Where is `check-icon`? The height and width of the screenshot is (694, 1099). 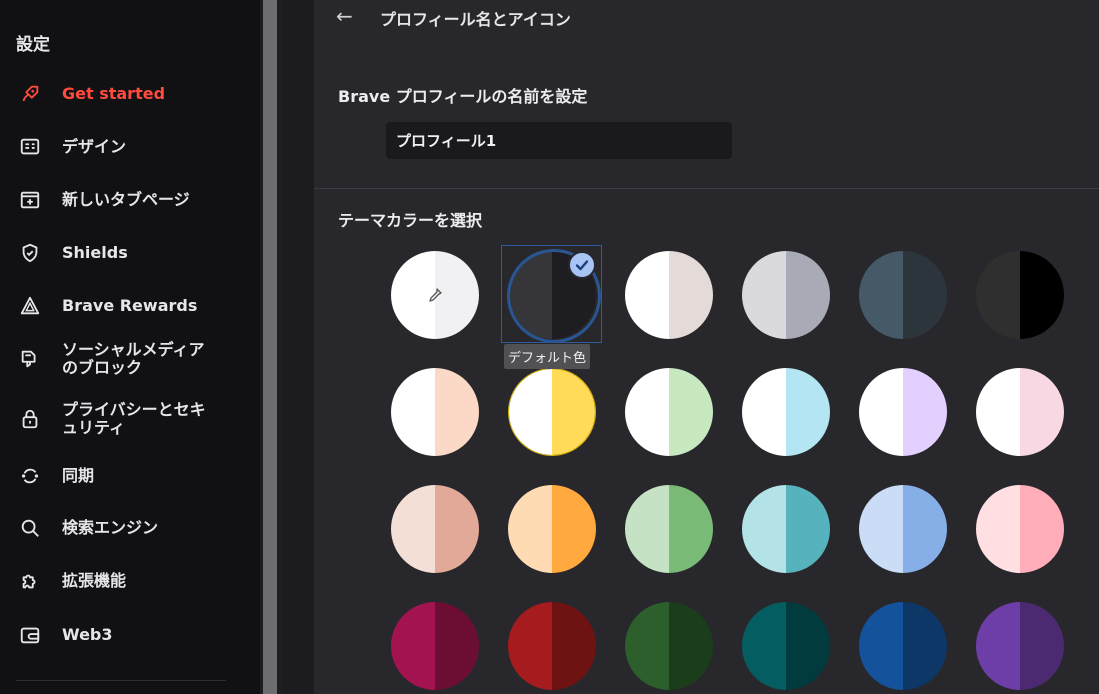 check-icon is located at coordinates (582, 265).